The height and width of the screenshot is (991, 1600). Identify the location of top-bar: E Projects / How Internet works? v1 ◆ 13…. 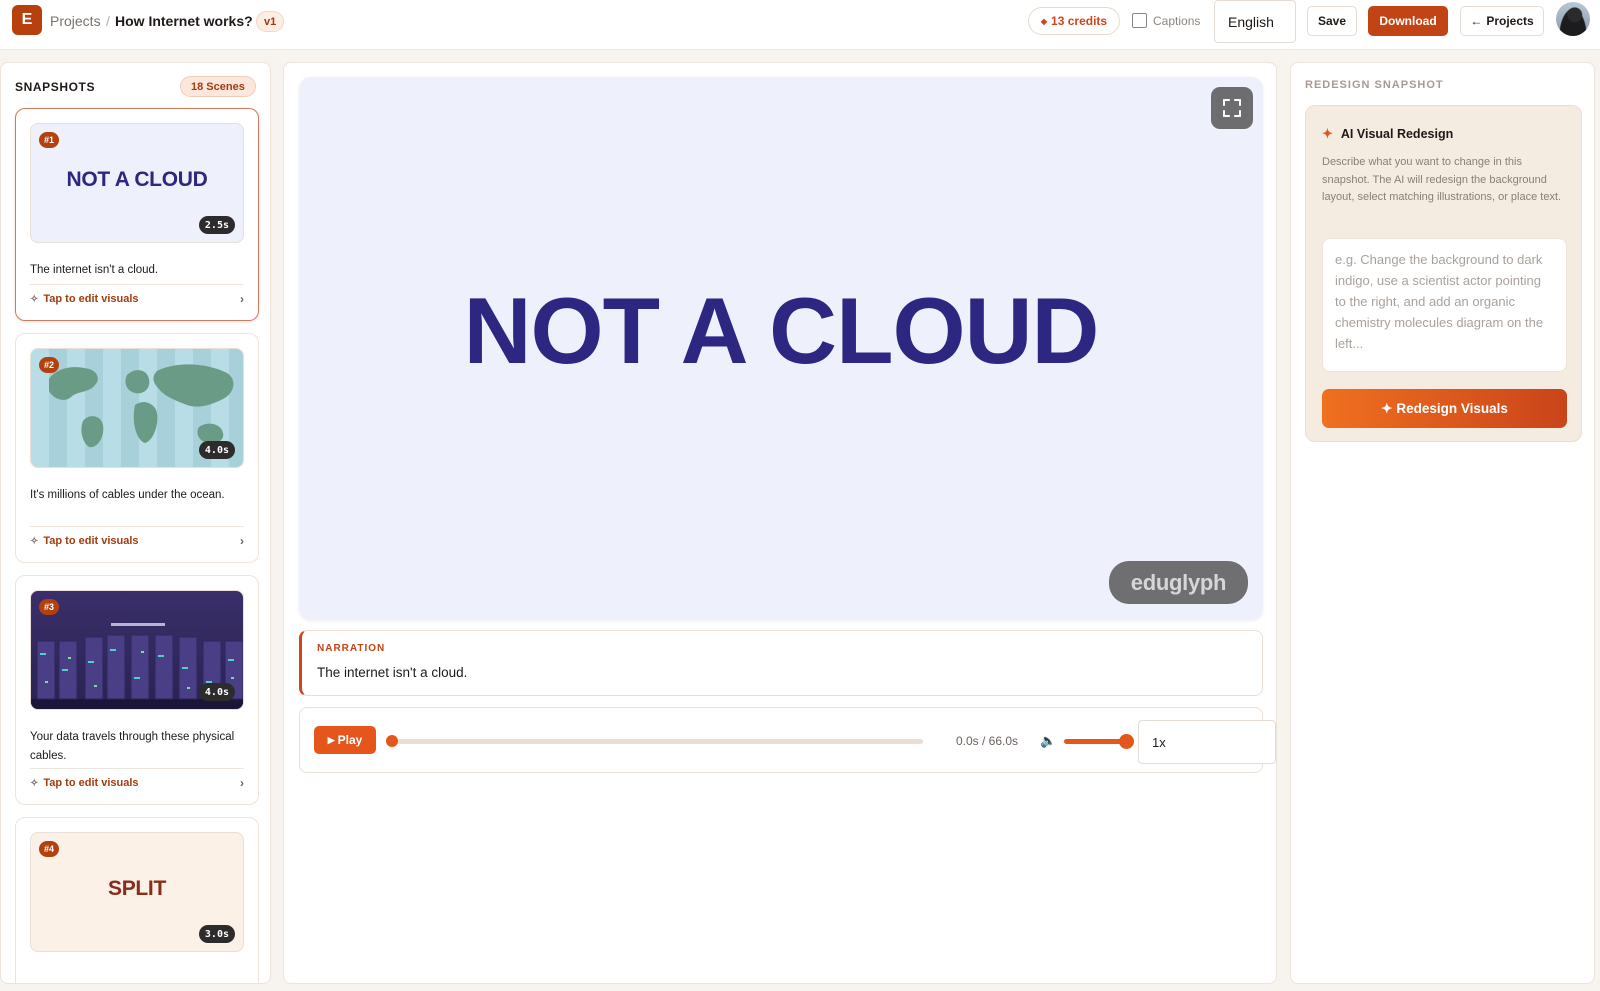
(800, 25).